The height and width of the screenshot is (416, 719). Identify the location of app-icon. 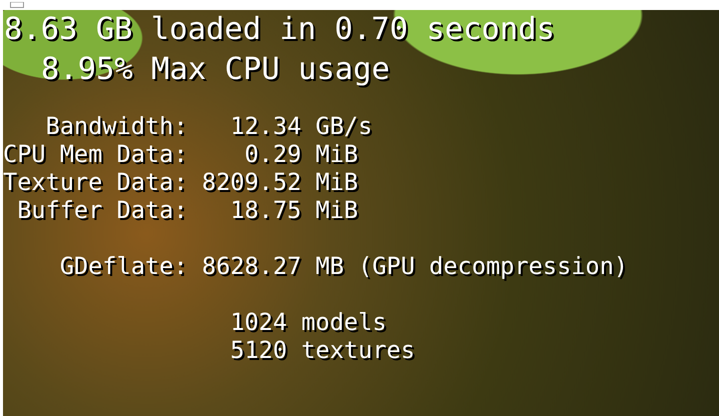
(17, 5).